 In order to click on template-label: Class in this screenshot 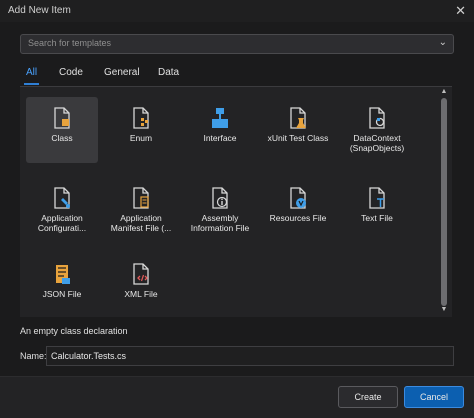, I will do `click(62, 138)`.